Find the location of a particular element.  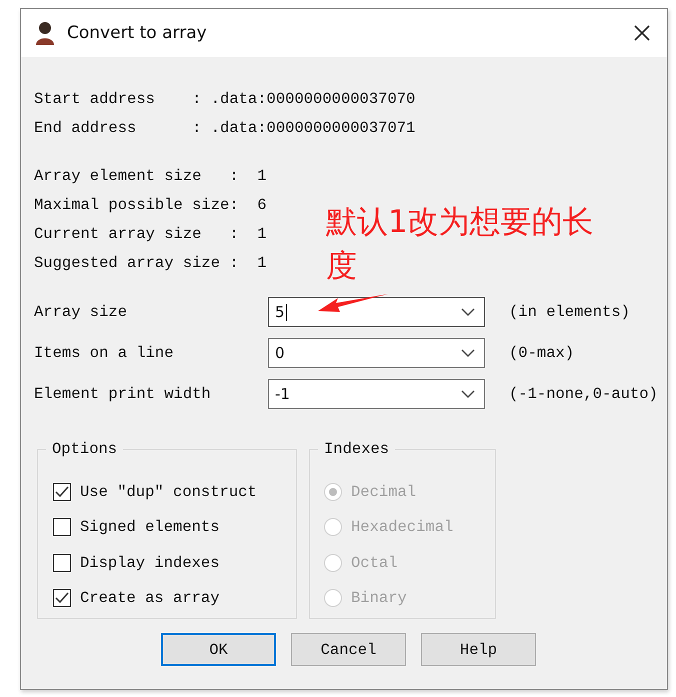

info-text: Array element size : 1 is located at coordinates (150, 176).